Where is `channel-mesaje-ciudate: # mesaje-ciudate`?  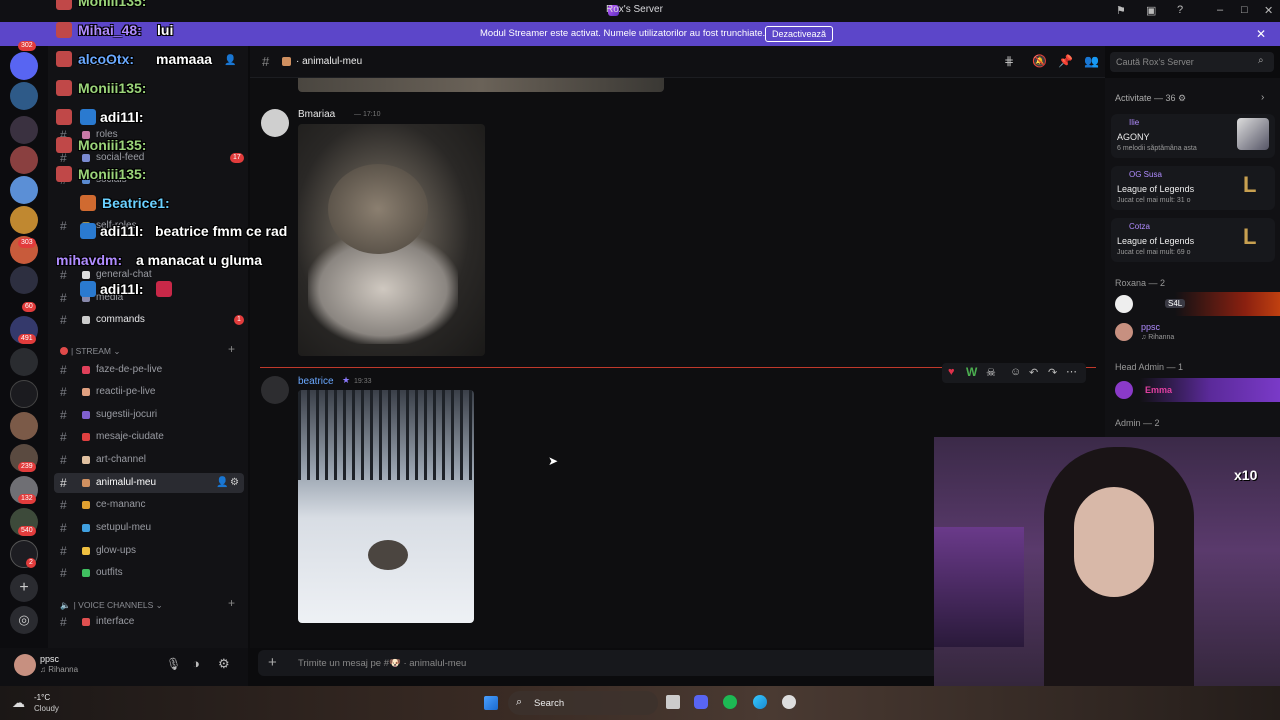
channel-mesaje-ciudate: # mesaje-ciudate is located at coordinates (149, 437).